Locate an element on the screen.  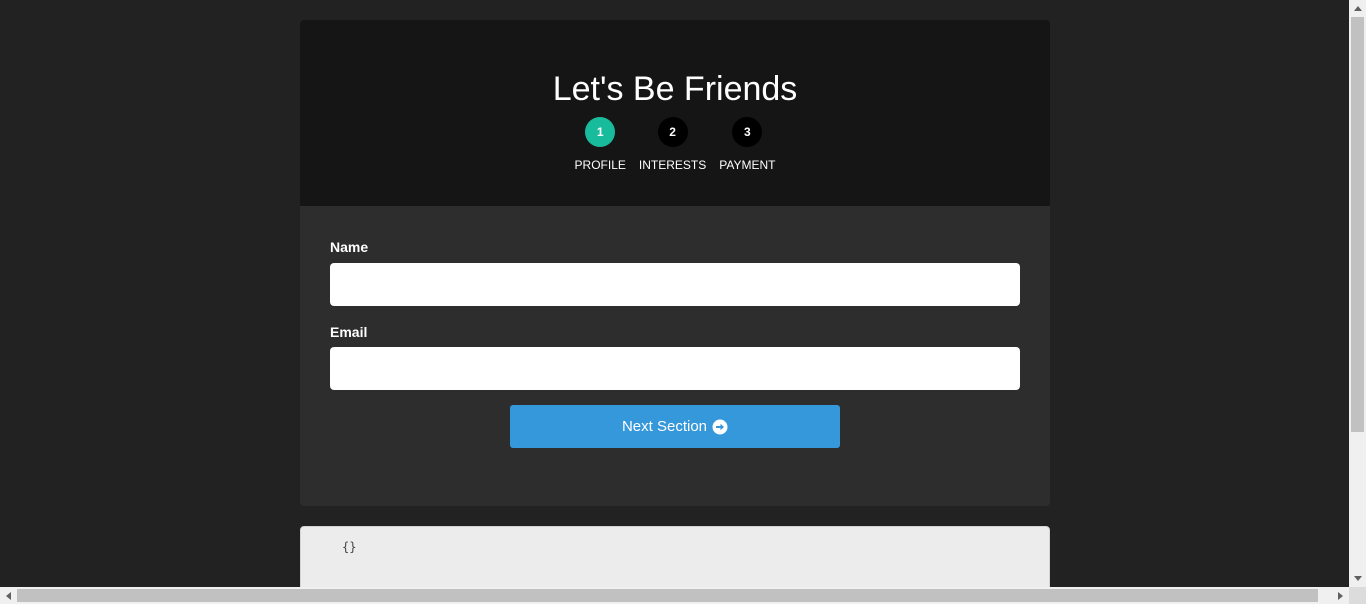
arrow-circle-right-icon is located at coordinates (720, 427).